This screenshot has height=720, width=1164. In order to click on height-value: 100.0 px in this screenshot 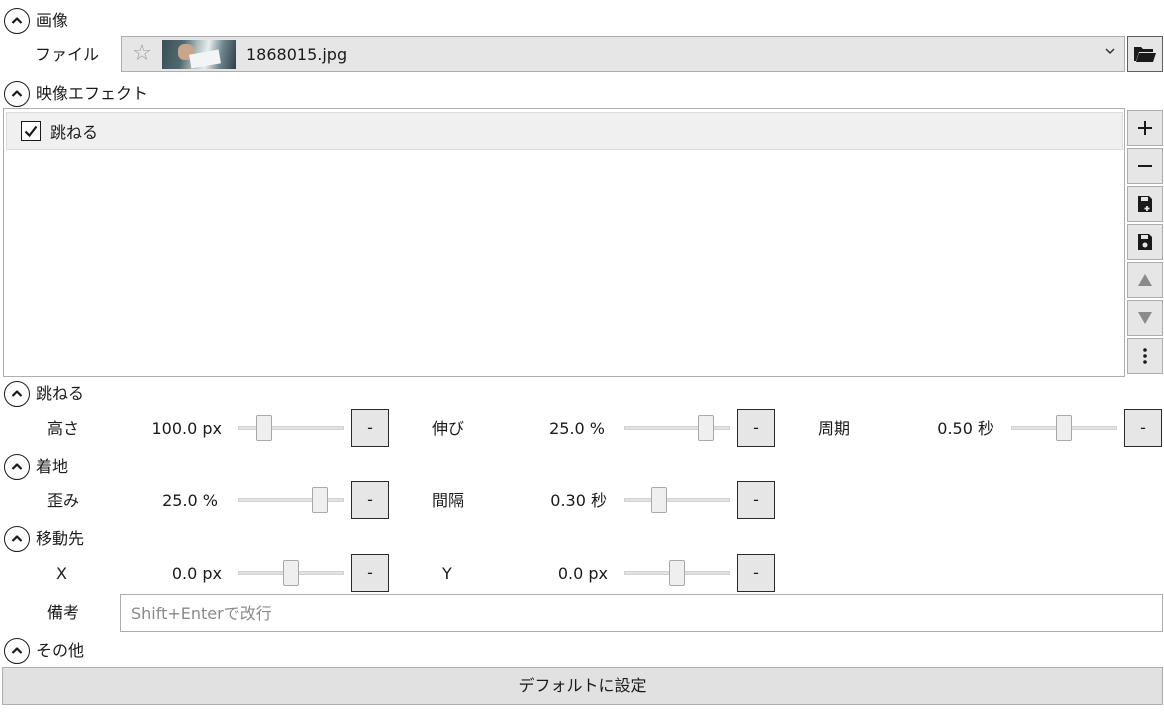, I will do `click(176, 429)`.